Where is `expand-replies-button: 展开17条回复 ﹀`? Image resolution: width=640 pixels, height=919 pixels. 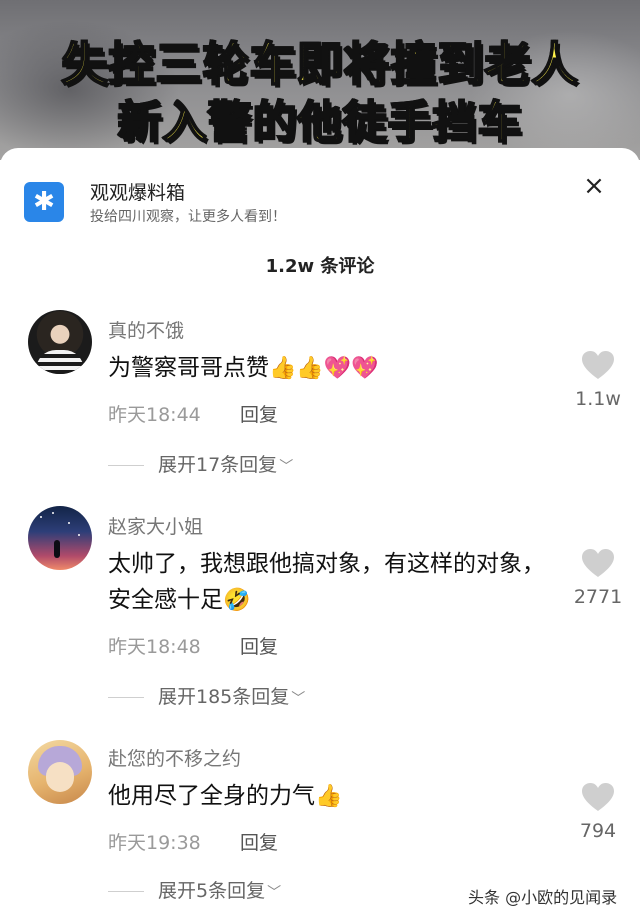
expand-replies-button: 展开17条回复 ﹀ is located at coordinates (200, 463).